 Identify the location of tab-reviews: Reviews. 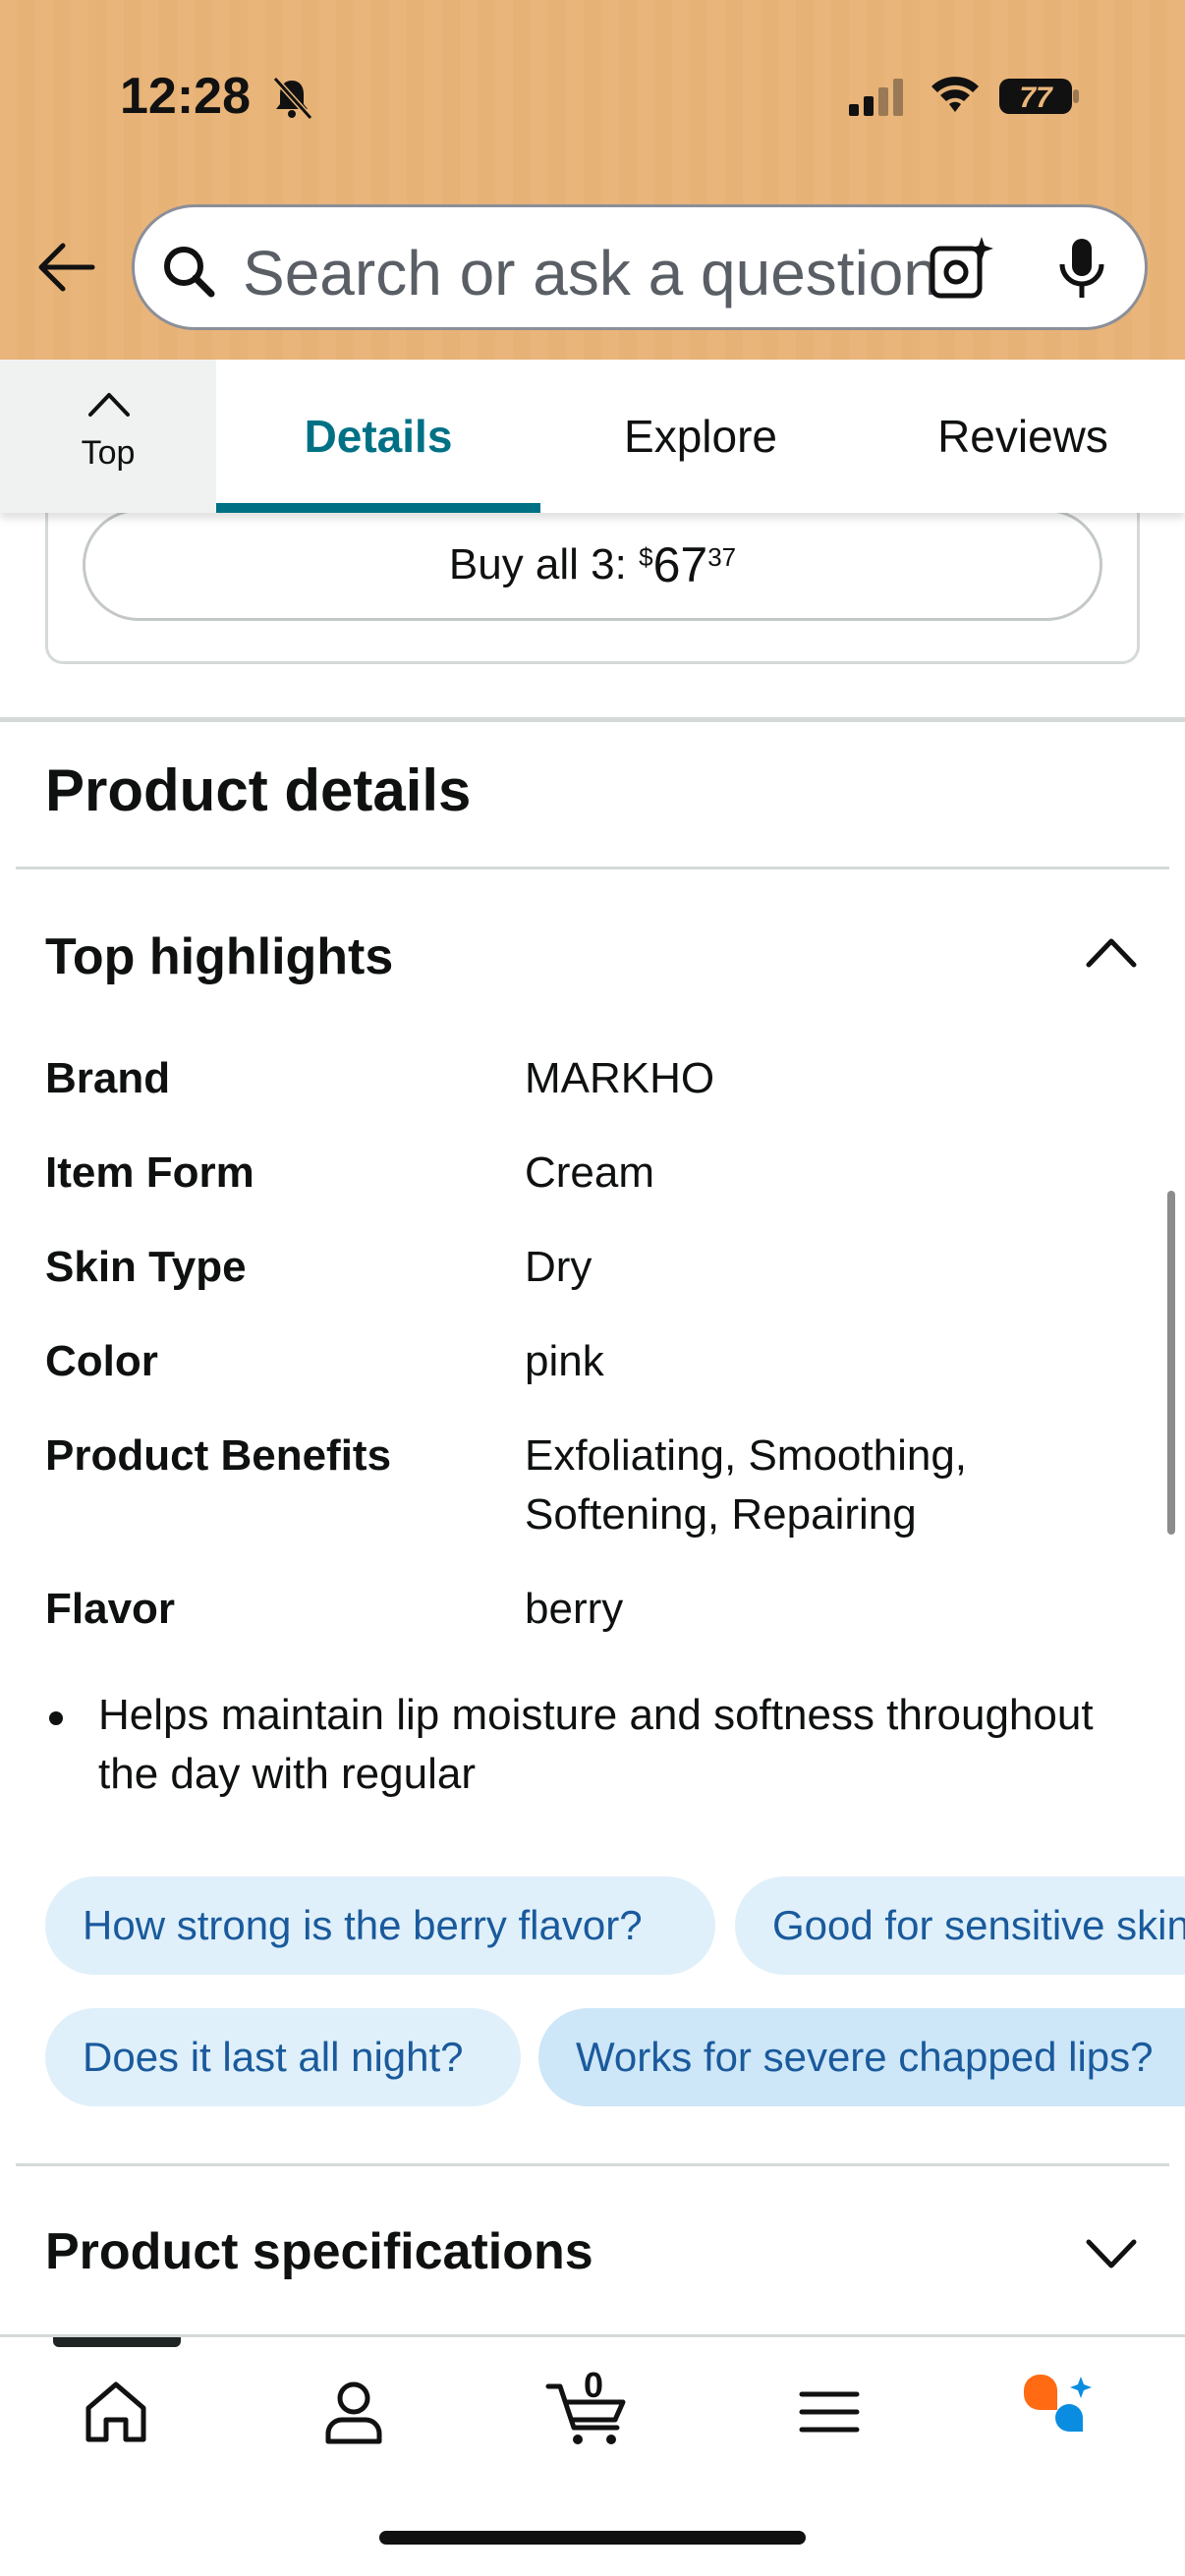
(1023, 436).